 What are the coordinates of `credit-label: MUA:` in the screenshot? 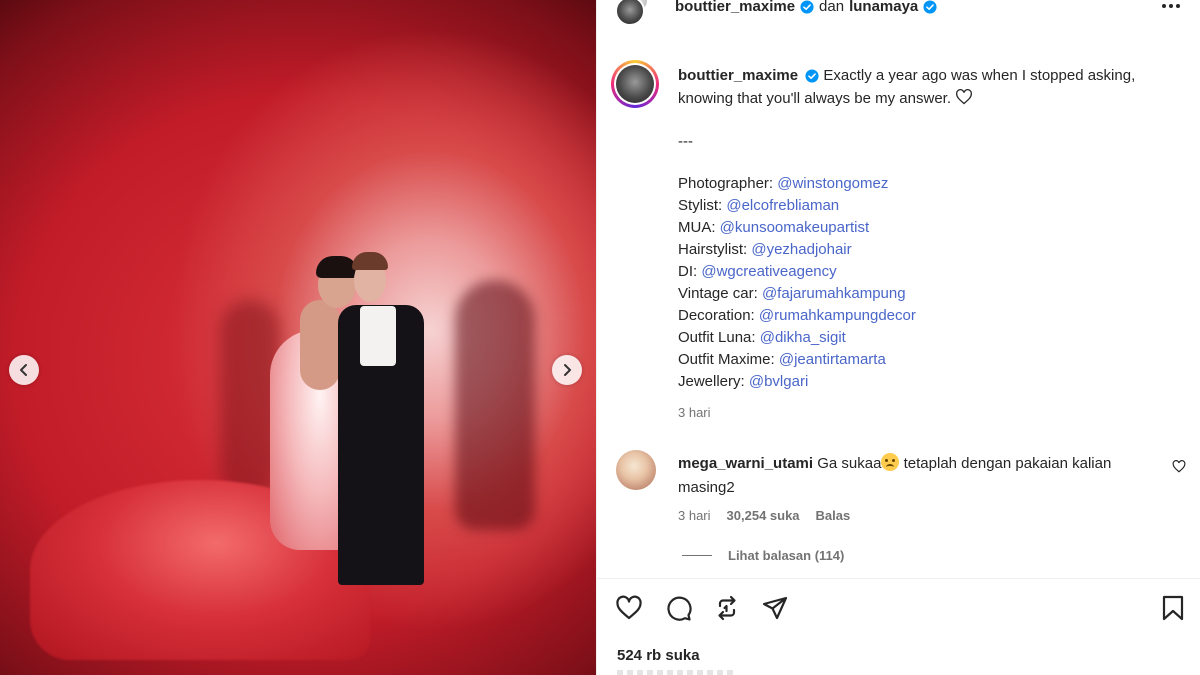 It's located at (697, 227).